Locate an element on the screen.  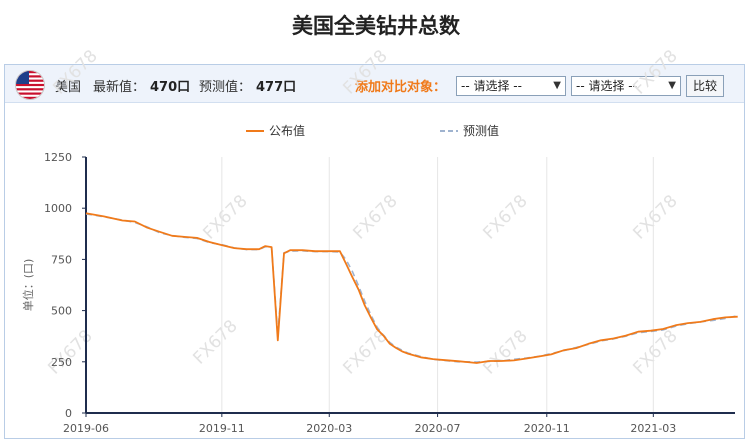
x-tick-label: 2021-03 is located at coordinates (653, 428).